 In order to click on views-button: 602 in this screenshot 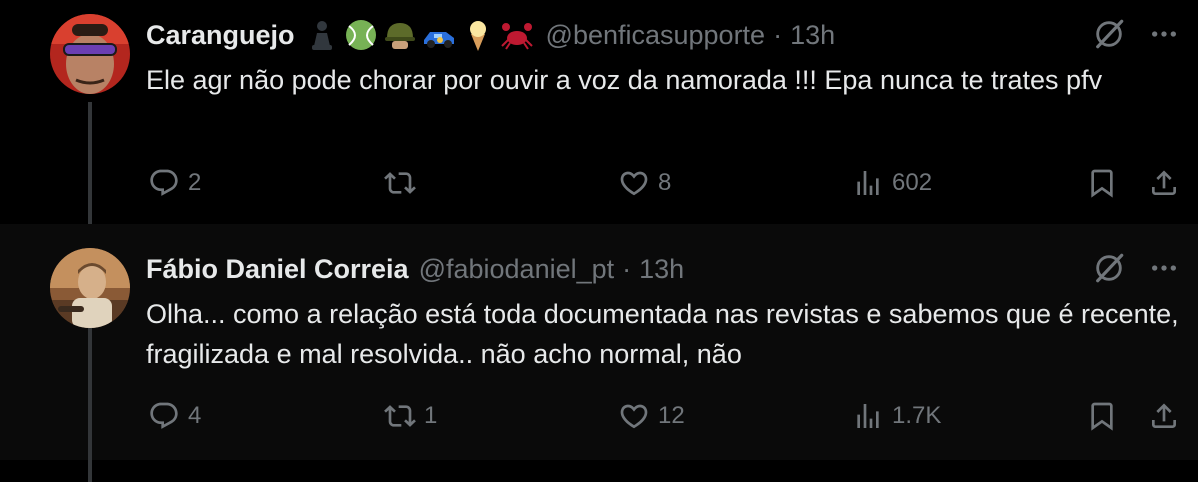, I will do `click(892, 183)`.